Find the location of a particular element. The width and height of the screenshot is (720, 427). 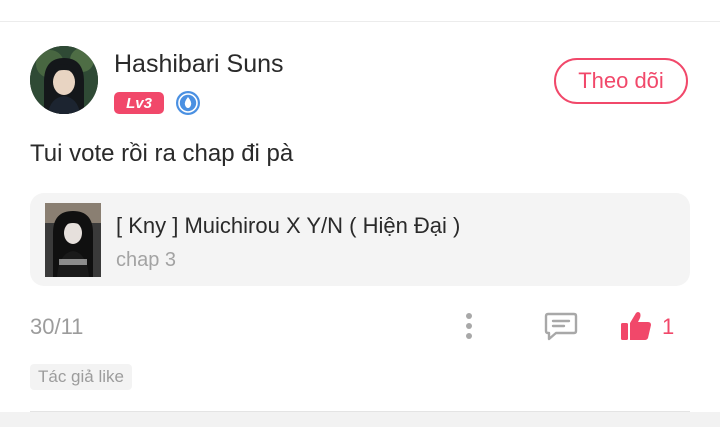

avatar-image is located at coordinates (64, 80).